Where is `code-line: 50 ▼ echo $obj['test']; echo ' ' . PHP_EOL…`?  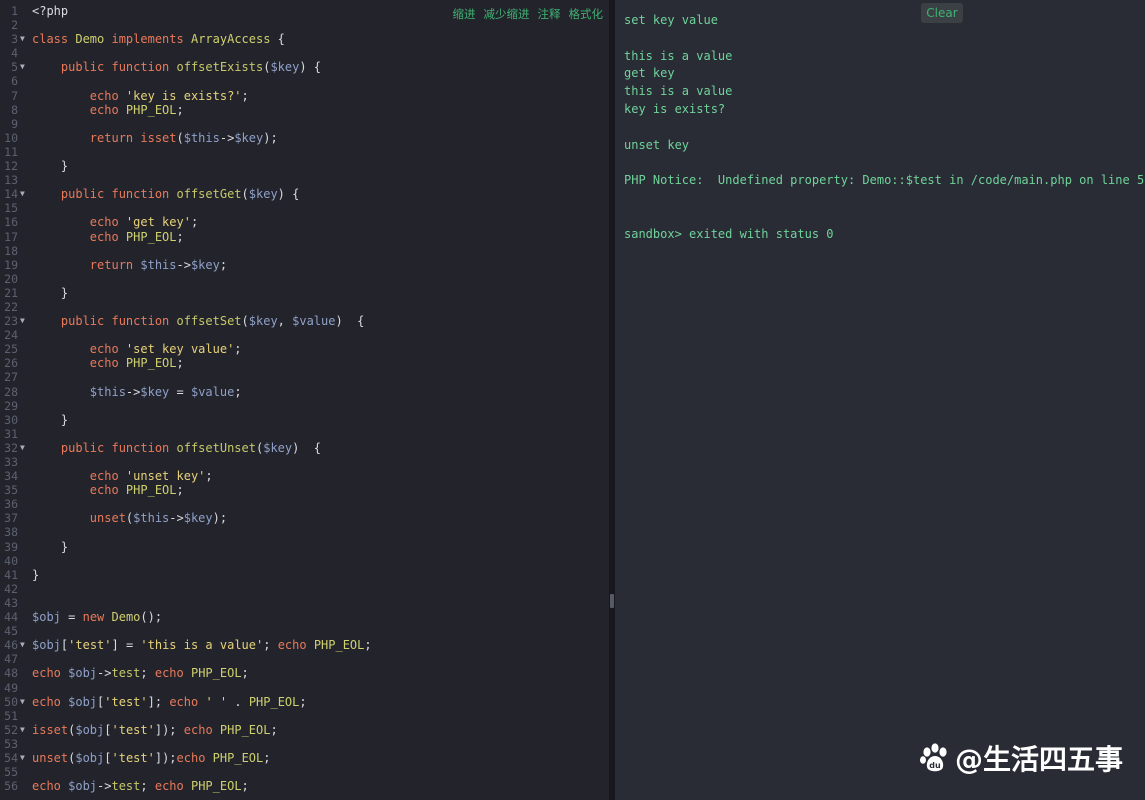
code-line: 50 ▼ echo $obj['test']; echo ' ' . PHP_EOL… is located at coordinates (304, 702).